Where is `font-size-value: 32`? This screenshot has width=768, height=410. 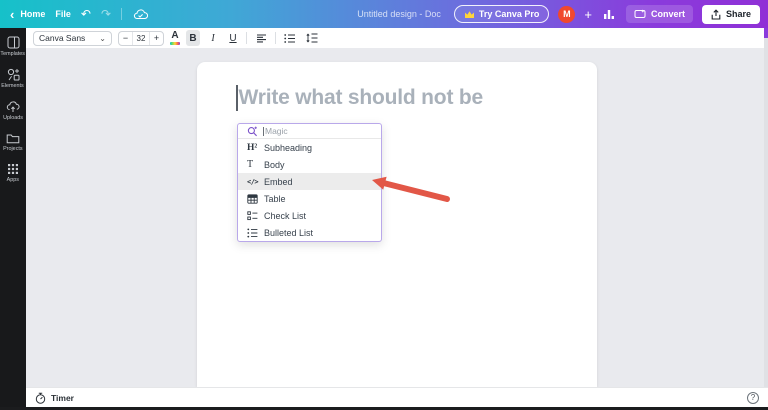
font-size-value: 32 is located at coordinates (141, 38).